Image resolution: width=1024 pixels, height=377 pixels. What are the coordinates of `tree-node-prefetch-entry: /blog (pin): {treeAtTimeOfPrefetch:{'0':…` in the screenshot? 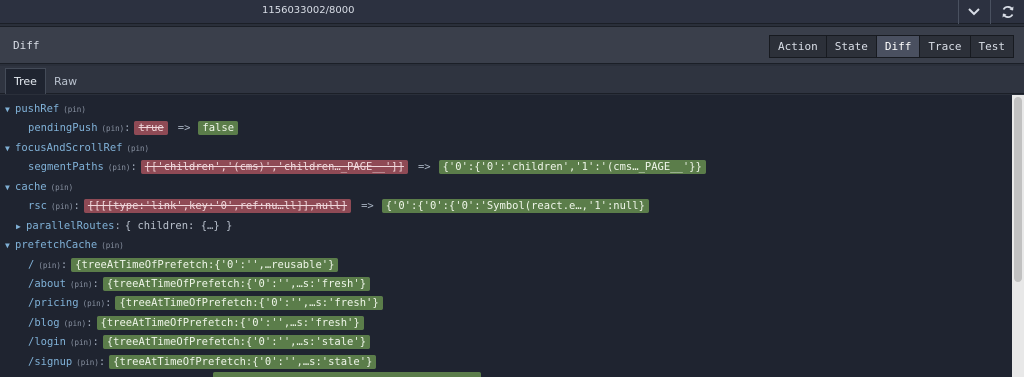 It's located at (196, 323).